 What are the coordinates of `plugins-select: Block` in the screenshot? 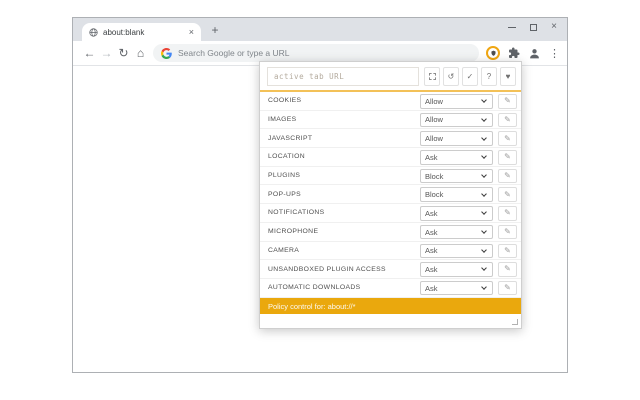 It's located at (456, 176).